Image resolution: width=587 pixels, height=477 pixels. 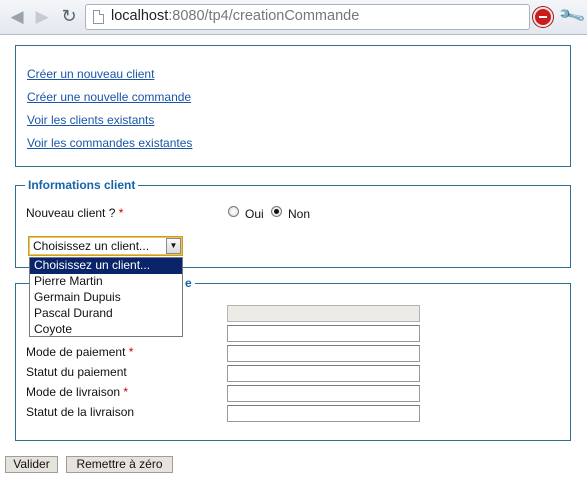 What do you see at coordinates (73, 392) in the screenshot?
I see `delivery-mode-label-text: Mode de livraison` at bounding box center [73, 392].